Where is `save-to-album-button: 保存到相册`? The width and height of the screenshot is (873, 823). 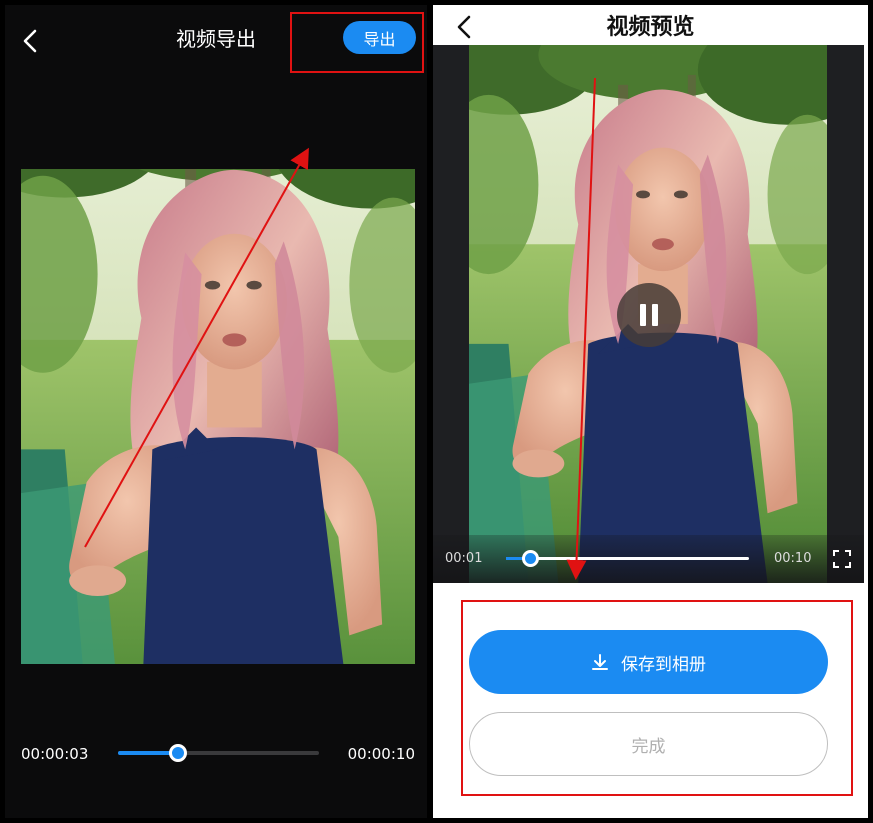 save-to-album-button: 保存到相册 is located at coordinates (648, 662).